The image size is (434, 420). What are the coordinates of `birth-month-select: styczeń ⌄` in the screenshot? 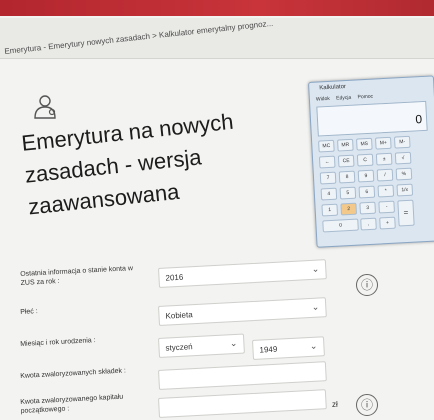 It's located at (201, 345).